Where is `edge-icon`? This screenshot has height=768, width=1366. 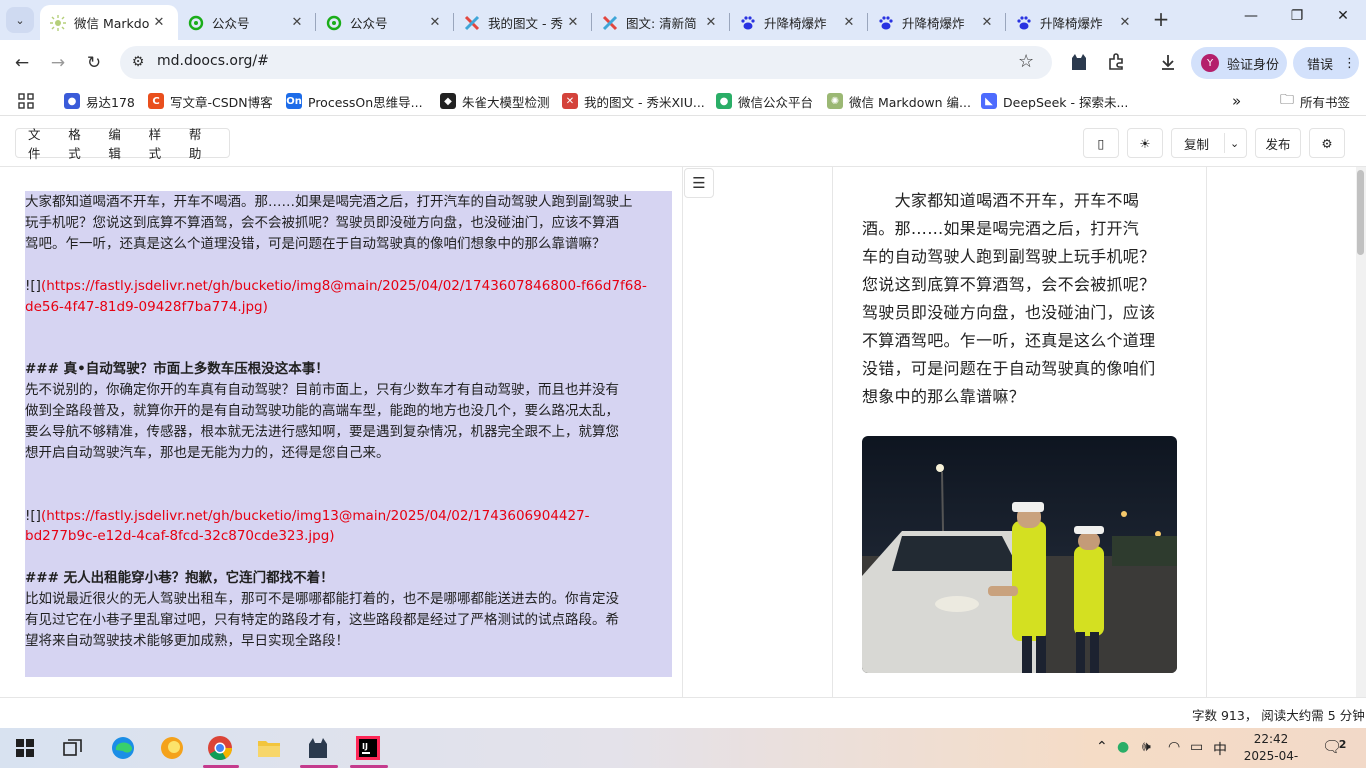 edge-icon is located at coordinates (123, 748).